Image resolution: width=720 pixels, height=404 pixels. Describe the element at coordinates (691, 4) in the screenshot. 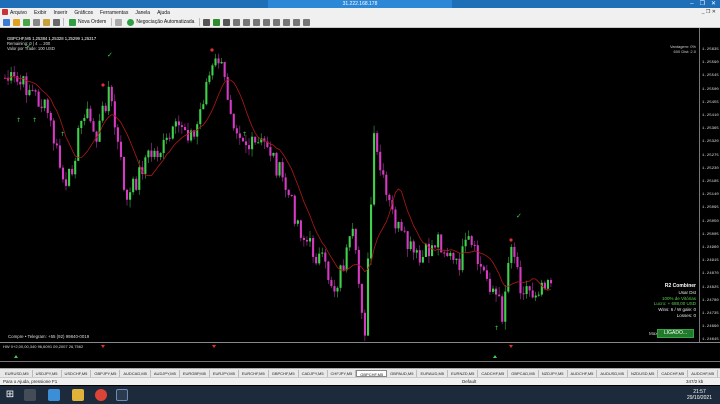

I see `minimize-icon: –` at that location.